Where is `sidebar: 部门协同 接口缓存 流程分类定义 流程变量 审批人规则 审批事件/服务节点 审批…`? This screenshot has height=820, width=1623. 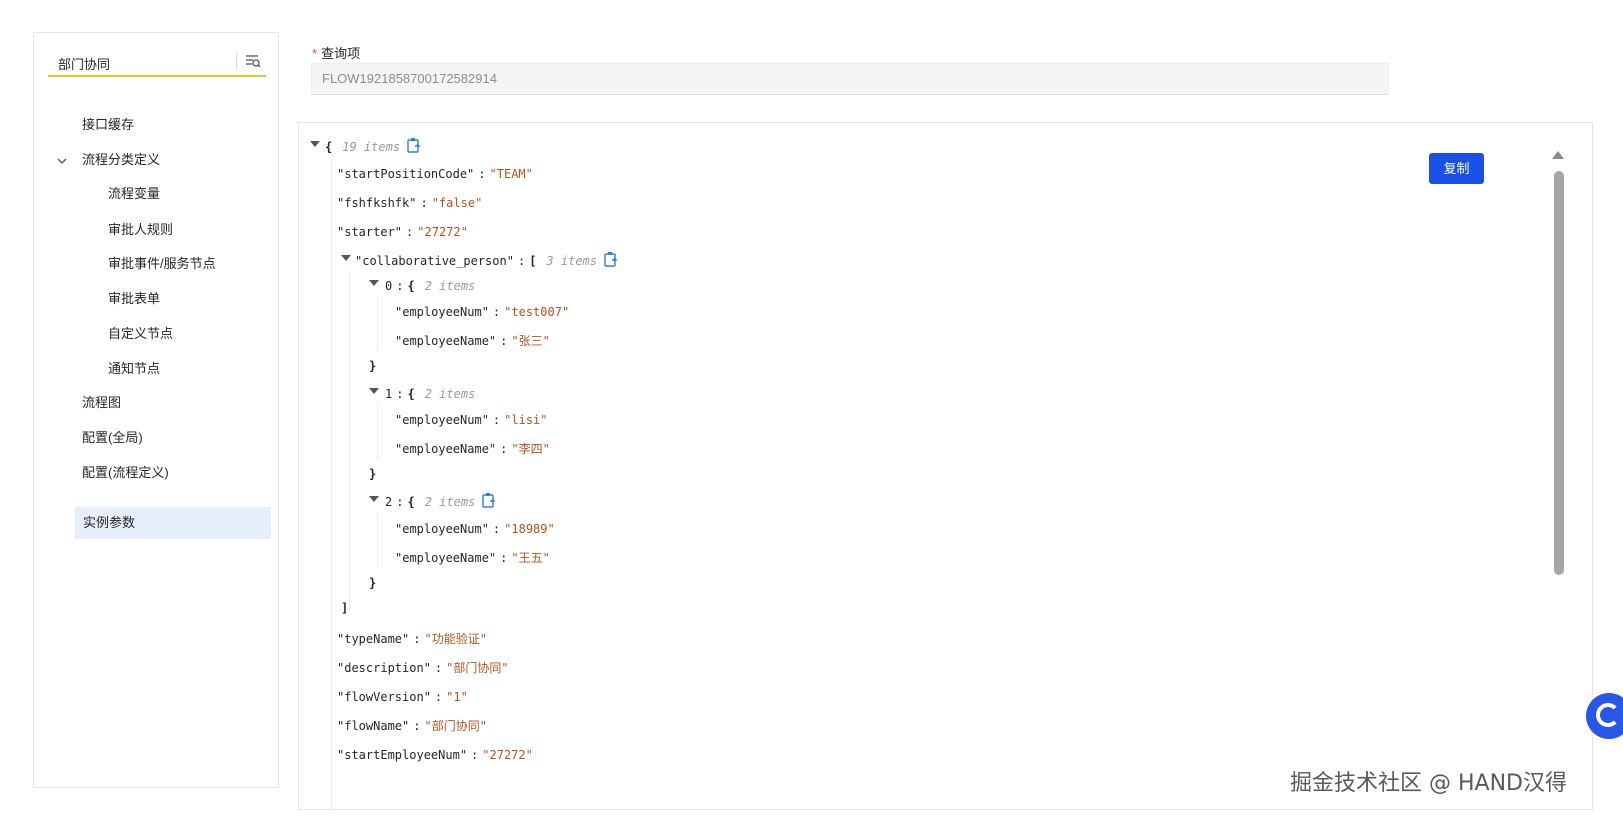 sidebar: 部门协同 接口缓存 流程分类定义 流程变量 审批人规则 审批事件/服务节点 审批… is located at coordinates (156, 410).